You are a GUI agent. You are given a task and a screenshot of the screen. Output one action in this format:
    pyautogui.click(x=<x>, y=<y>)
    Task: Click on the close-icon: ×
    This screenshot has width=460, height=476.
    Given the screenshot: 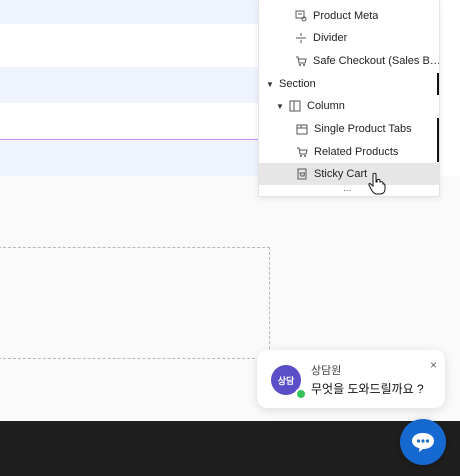 What is the action you would take?
    pyautogui.click(x=433, y=365)
    